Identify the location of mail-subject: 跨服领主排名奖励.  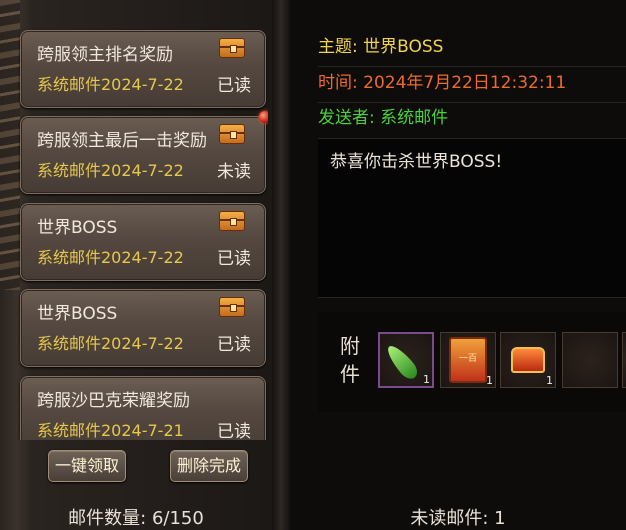
(105, 55).